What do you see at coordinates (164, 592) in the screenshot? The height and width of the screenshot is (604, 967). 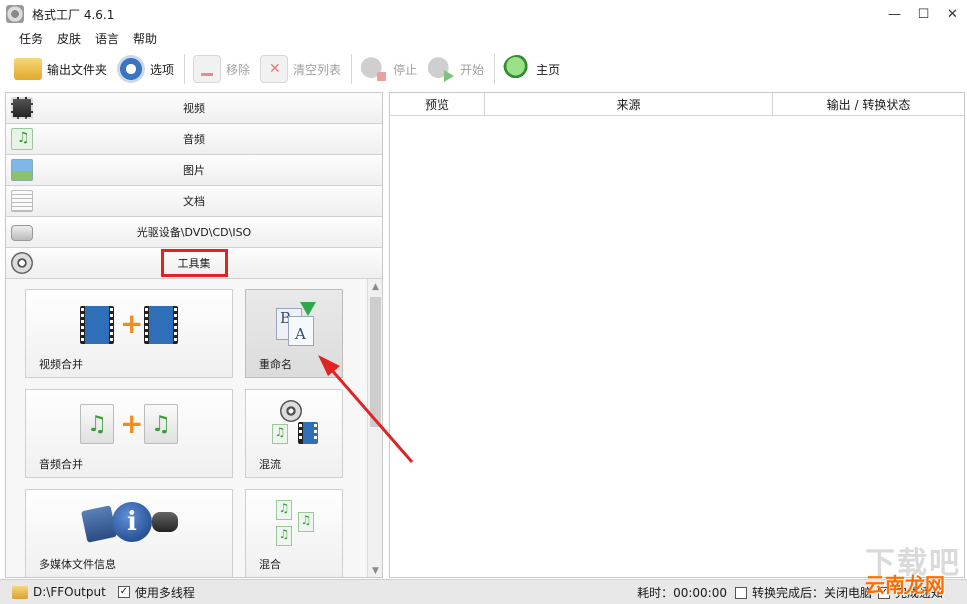 I see `multithread-label: 使用多线程` at bounding box center [164, 592].